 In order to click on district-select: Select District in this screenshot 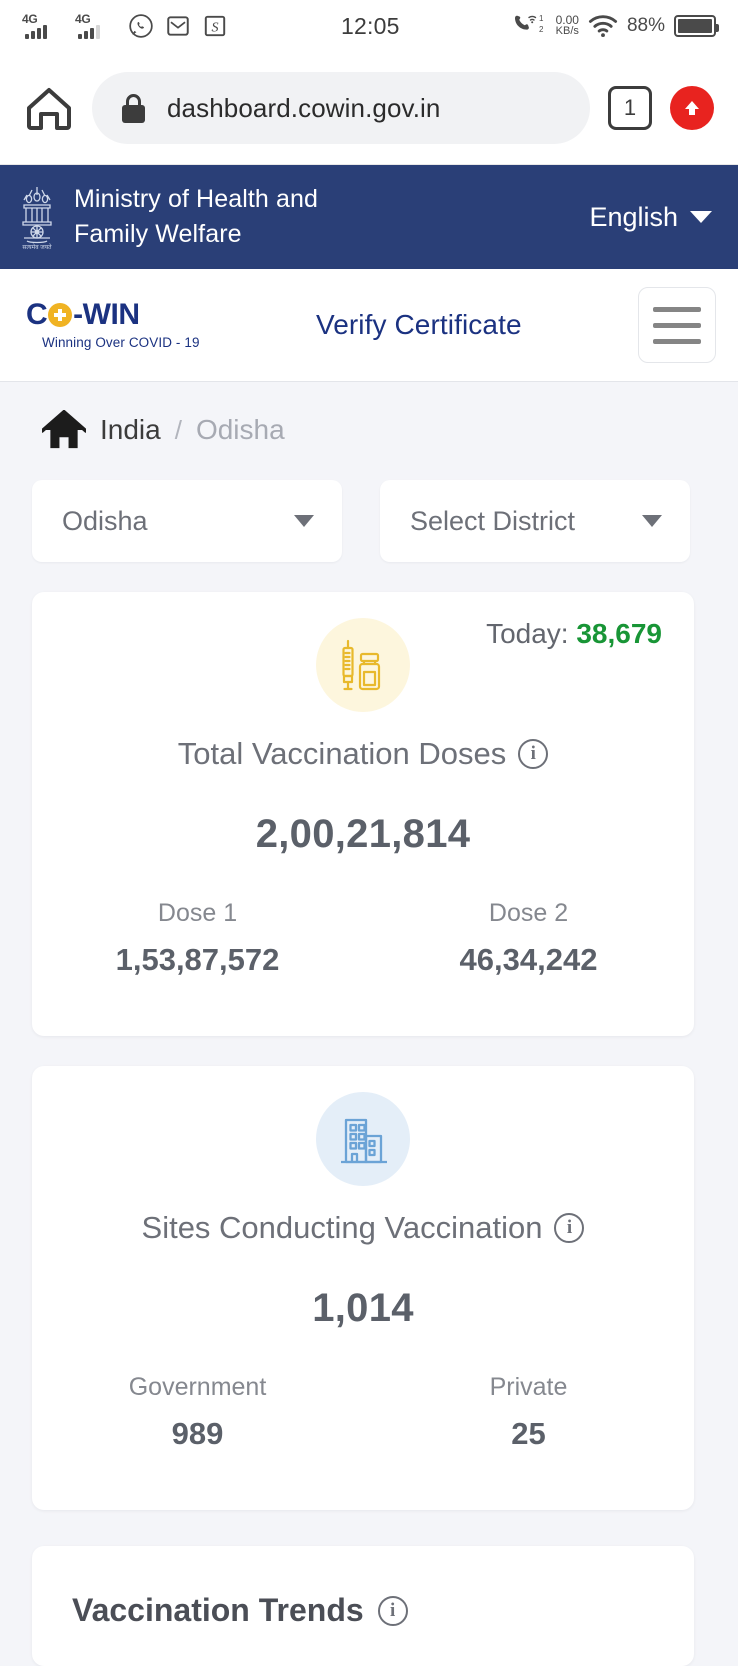, I will do `click(535, 521)`.